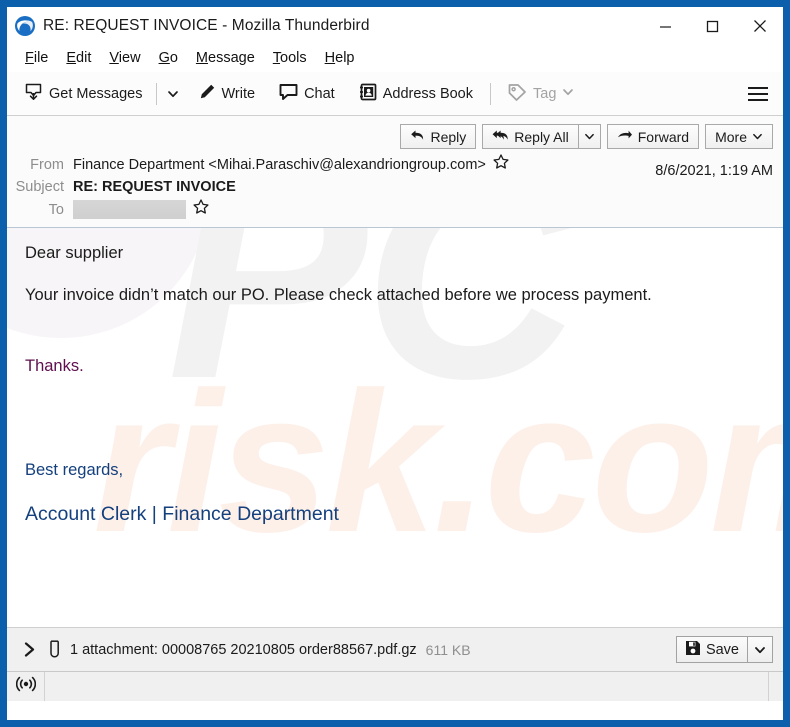 The height and width of the screenshot is (727, 790). Describe the element at coordinates (340, 58) in the screenshot. I see `menu-help: Help` at that location.